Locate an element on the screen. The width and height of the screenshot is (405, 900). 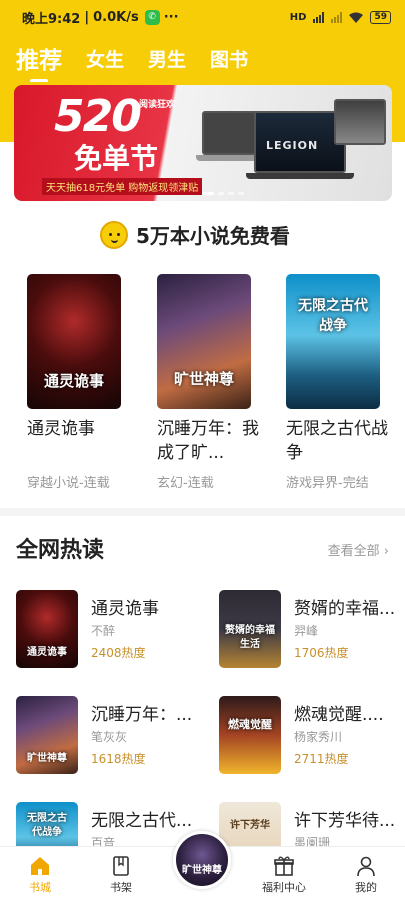
free-book-card: 无限之古代战争 无限之古代战争 游戏异界-完结 is located at coordinates (341, 382).